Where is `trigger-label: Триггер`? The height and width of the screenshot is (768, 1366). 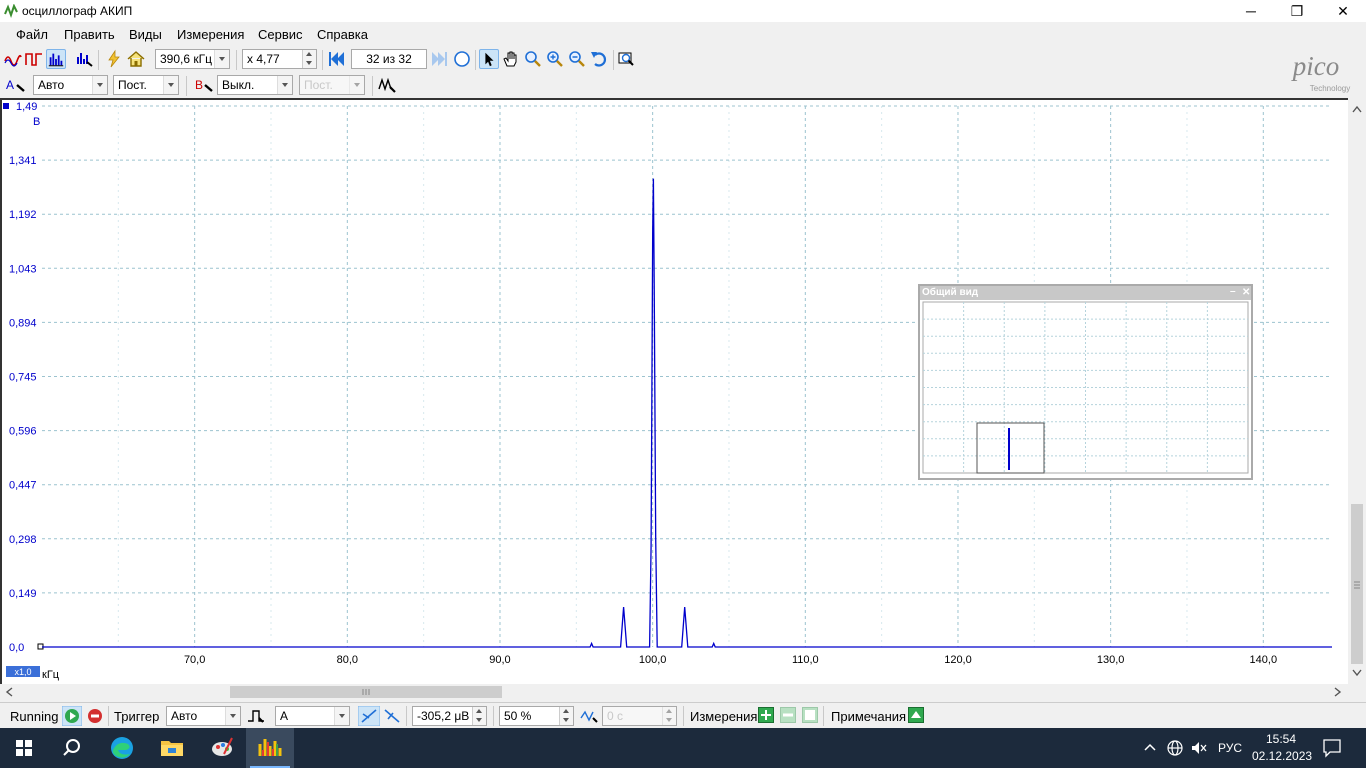
trigger-label: Триггер is located at coordinates (137, 716).